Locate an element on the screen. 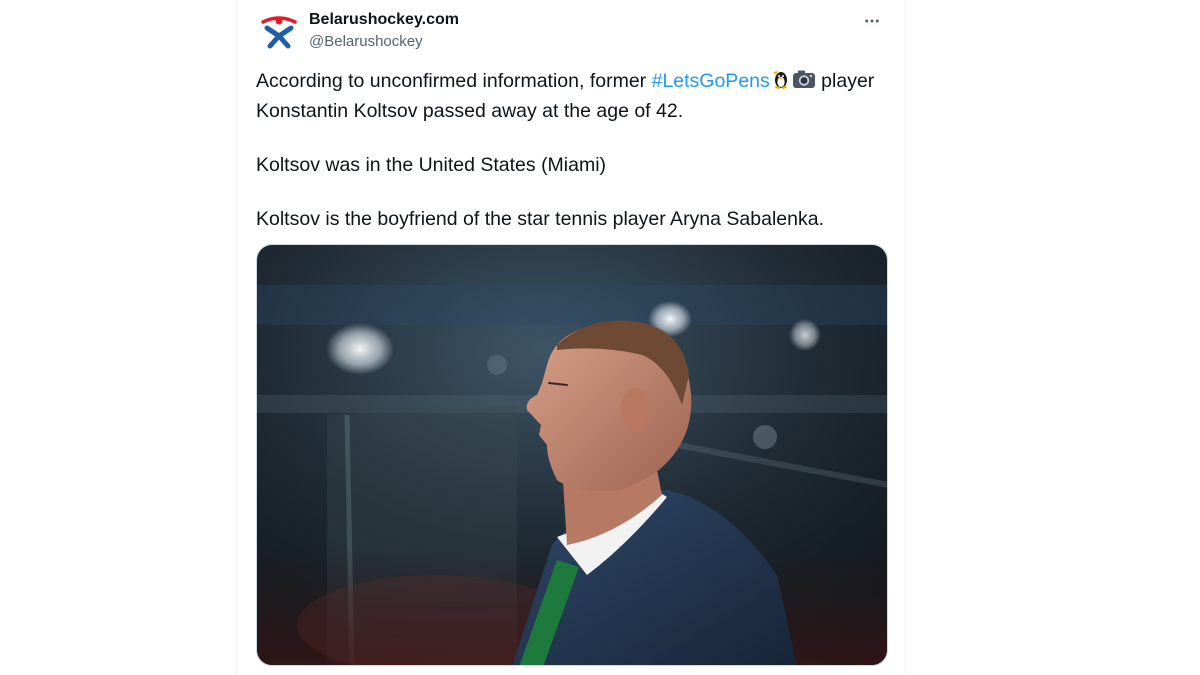 Image resolution: width=1200 pixels, height=675 pixels. author-display-name: Belarushockey.com is located at coordinates (384, 20).